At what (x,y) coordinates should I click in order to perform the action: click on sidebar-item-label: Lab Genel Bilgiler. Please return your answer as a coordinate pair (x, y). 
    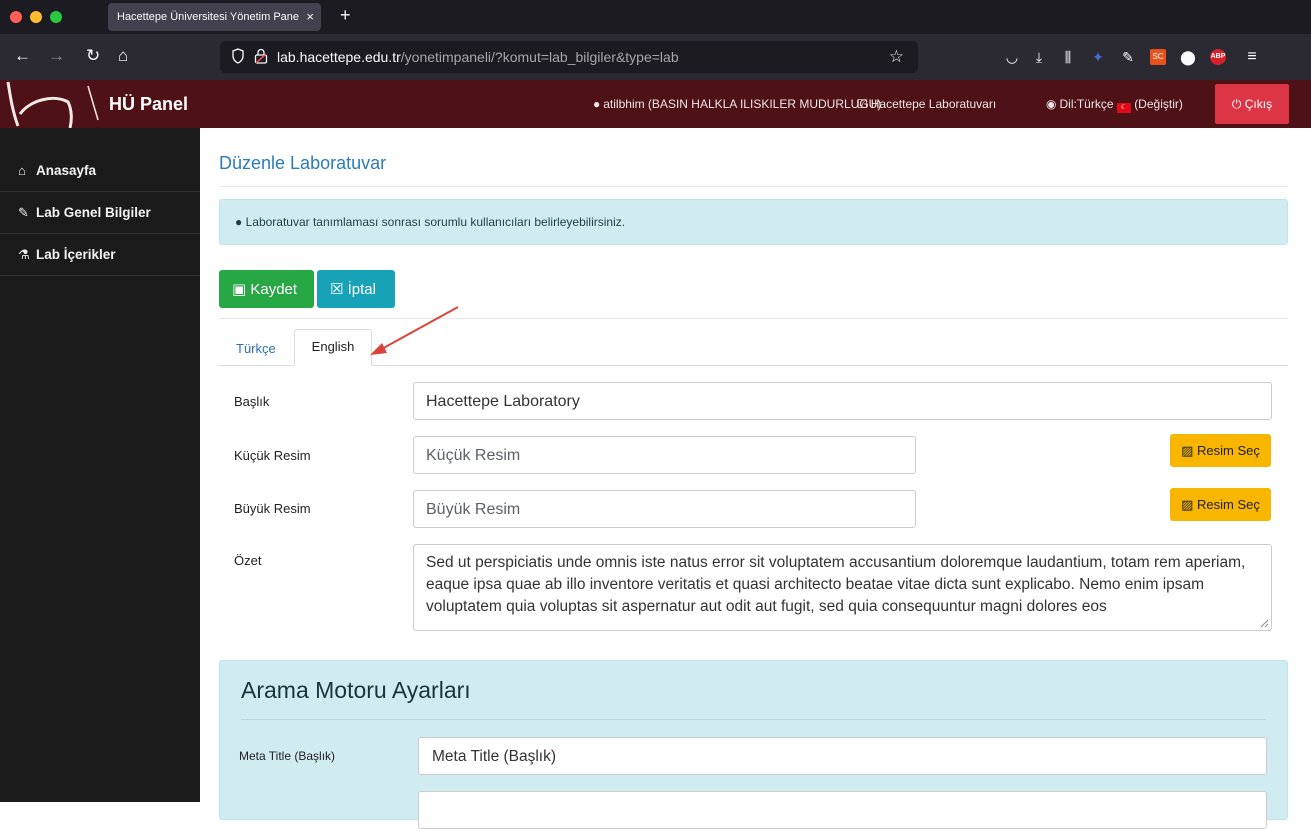
    Looking at the image, I should click on (93, 212).